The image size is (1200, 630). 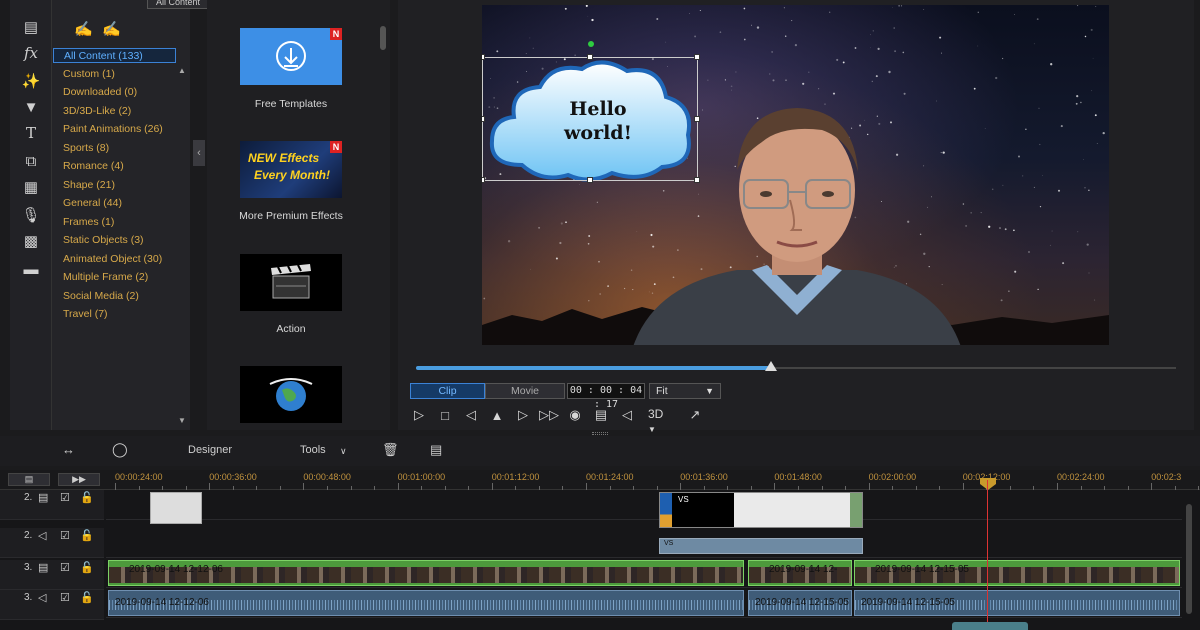 What do you see at coordinates (575, 415) in the screenshot?
I see `snapshot-camera-icon: ◉` at bounding box center [575, 415].